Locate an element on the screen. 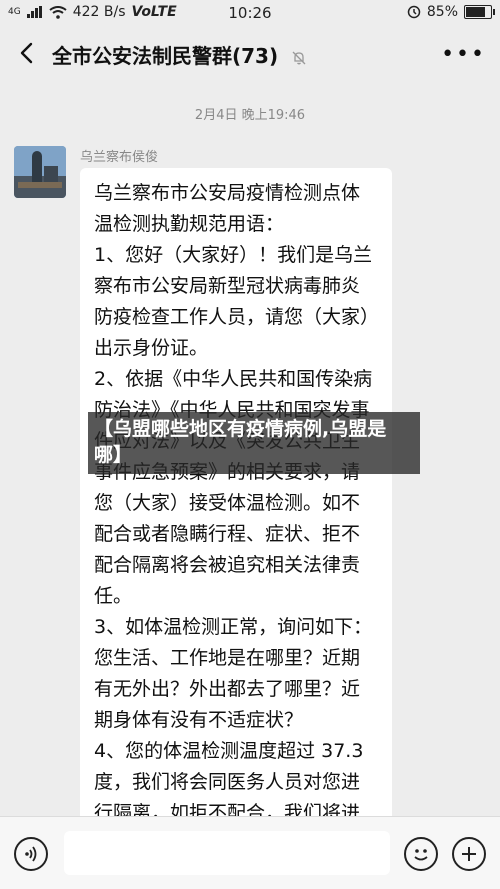 The width and height of the screenshot is (500, 889). voice-icon is located at coordinates (31, 854).